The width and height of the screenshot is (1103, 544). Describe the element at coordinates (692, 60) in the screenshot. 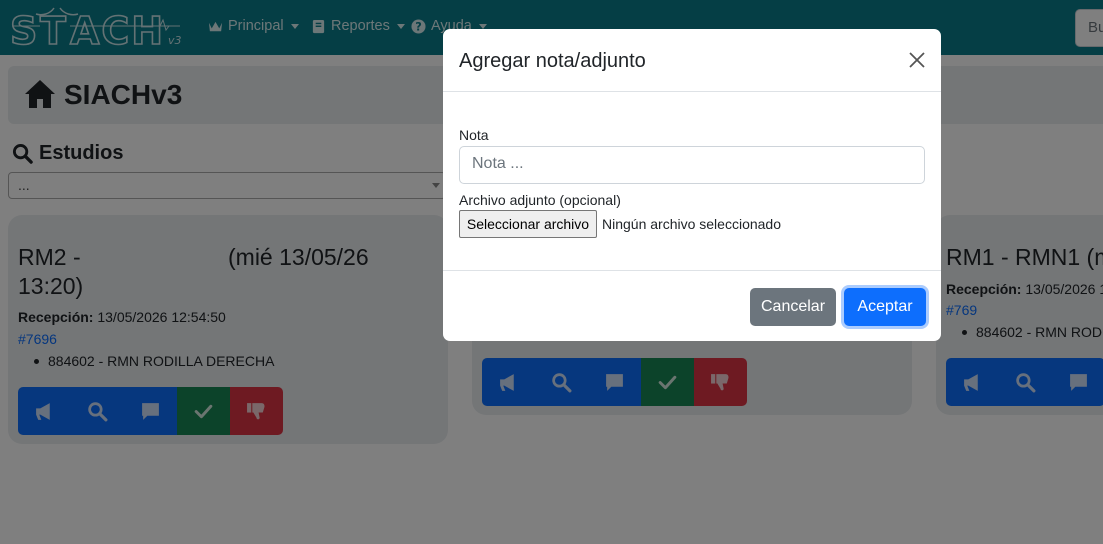

I see `modal-header: Agregar nota/adjunto` at that location.